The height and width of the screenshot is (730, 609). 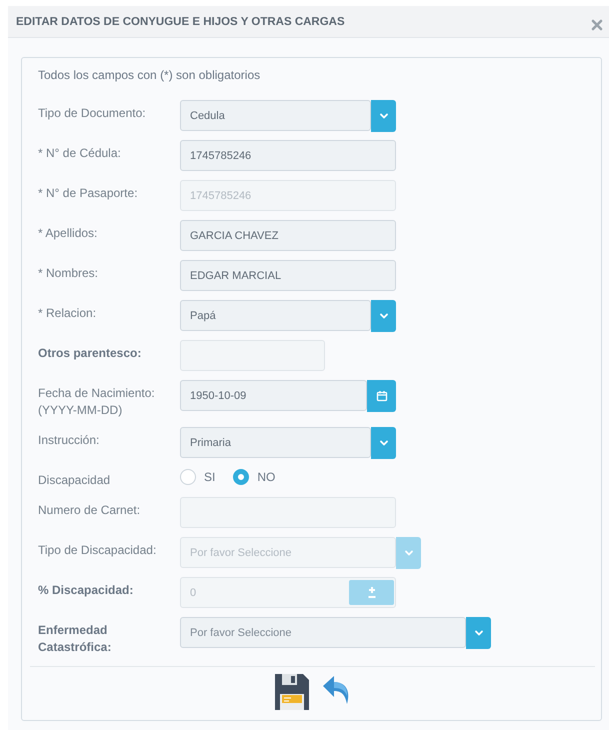 I want to click on select-field: Primaria, so click(x=275, y=442).